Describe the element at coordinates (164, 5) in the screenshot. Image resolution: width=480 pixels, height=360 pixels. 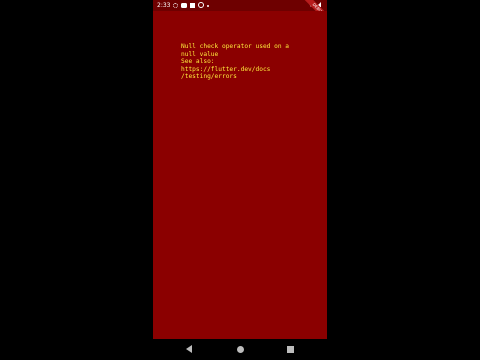
I see `status-time: 2:33` at that location.